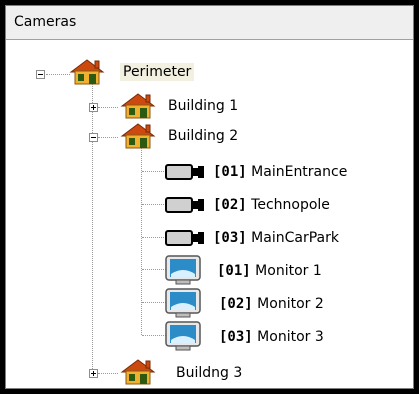  I want to click on tree-label-device: [03] MainCarPark, so click(276, 238).